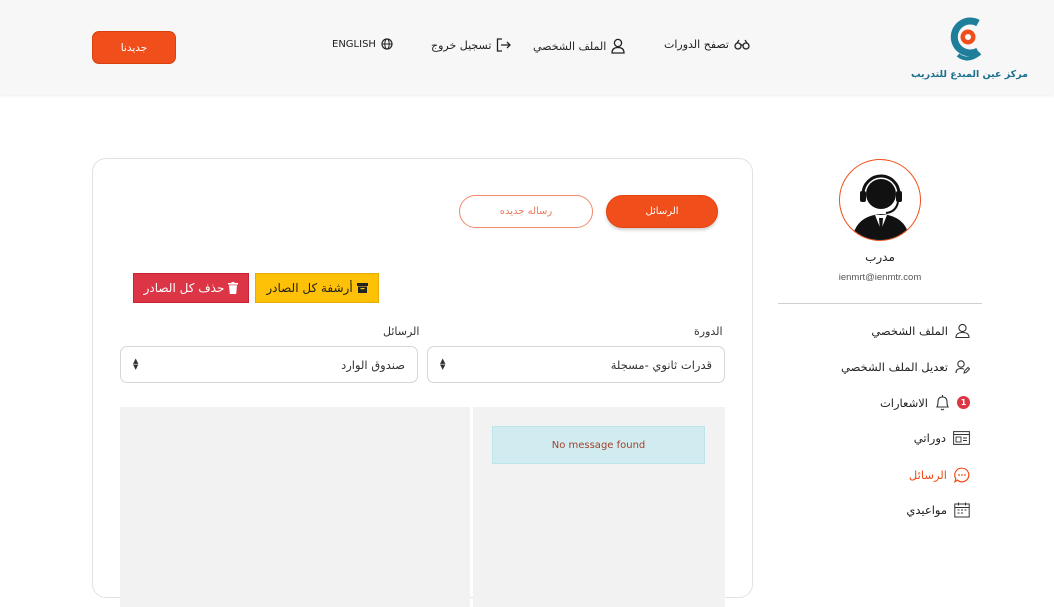 This screenshot has width=1054, height=607. Describe the element at coordinates (504, 45) in the screenshot. I see `logout-icon` at that location.